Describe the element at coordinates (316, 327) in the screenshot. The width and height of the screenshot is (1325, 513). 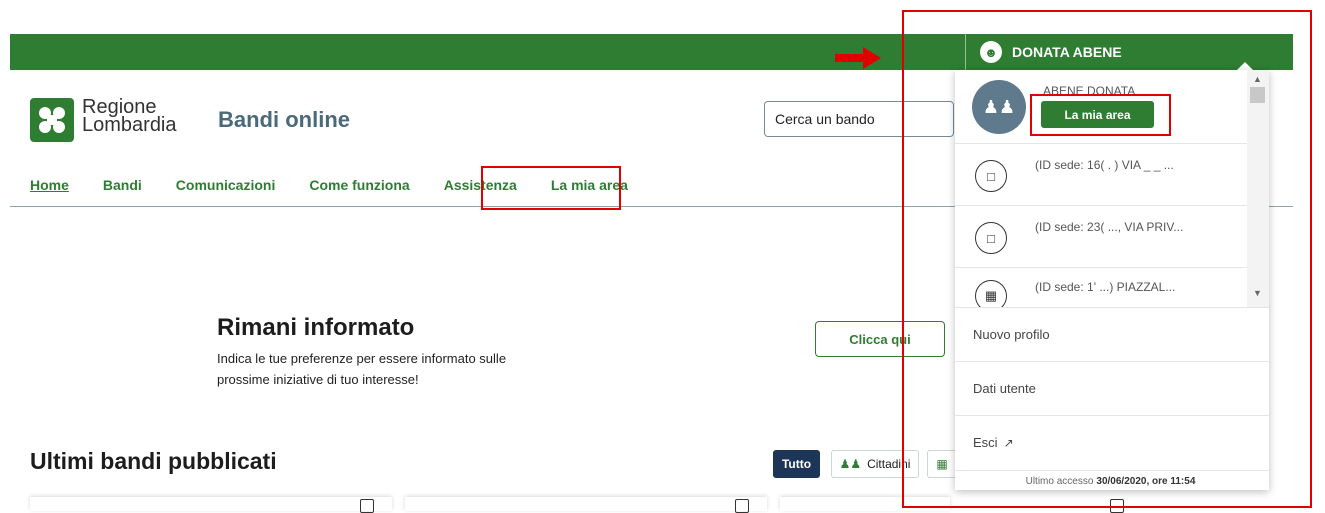
I see `info-title: Rimani informato` at that location.